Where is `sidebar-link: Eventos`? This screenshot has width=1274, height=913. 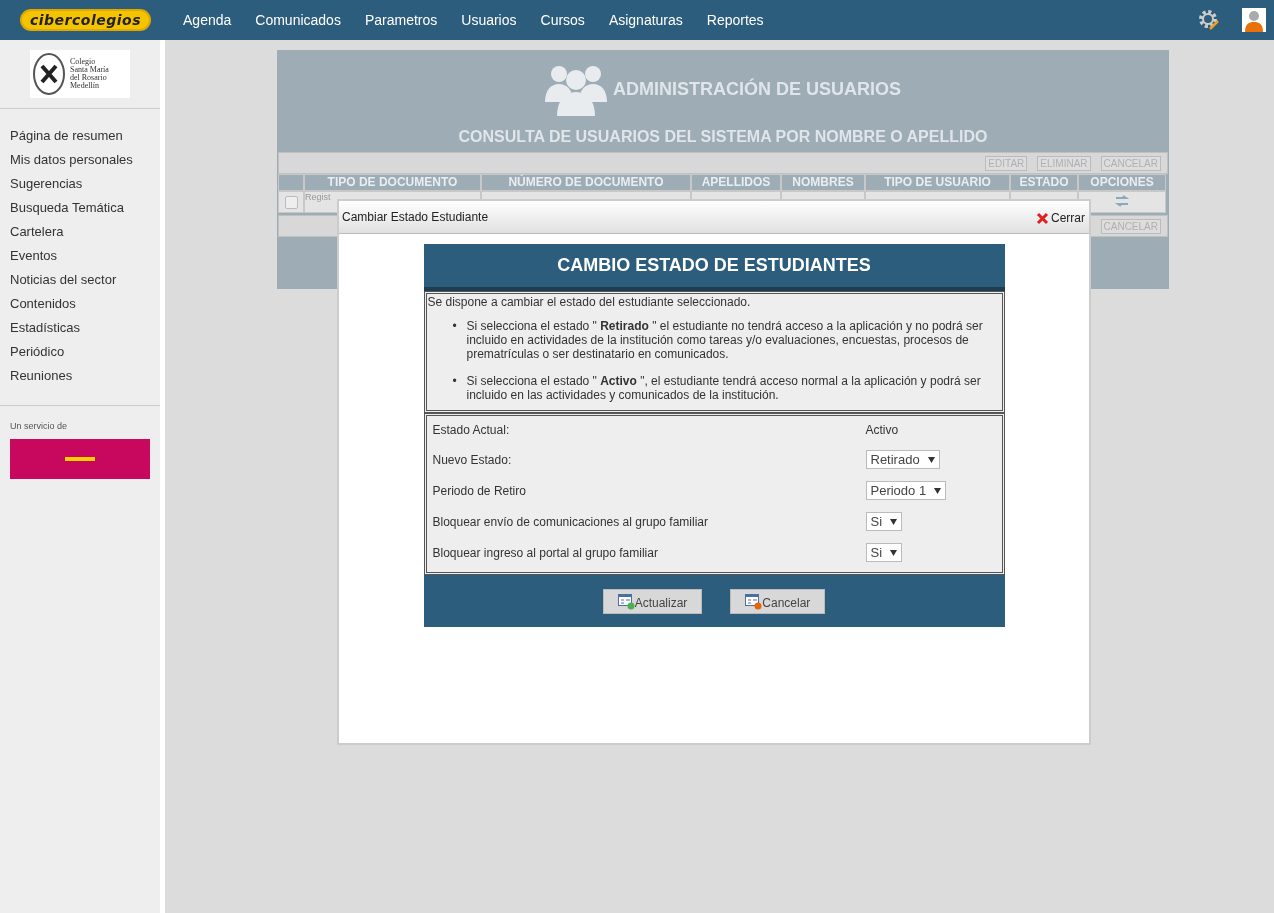 sidebar-link: Eventos is located at coordinates (80, 256).